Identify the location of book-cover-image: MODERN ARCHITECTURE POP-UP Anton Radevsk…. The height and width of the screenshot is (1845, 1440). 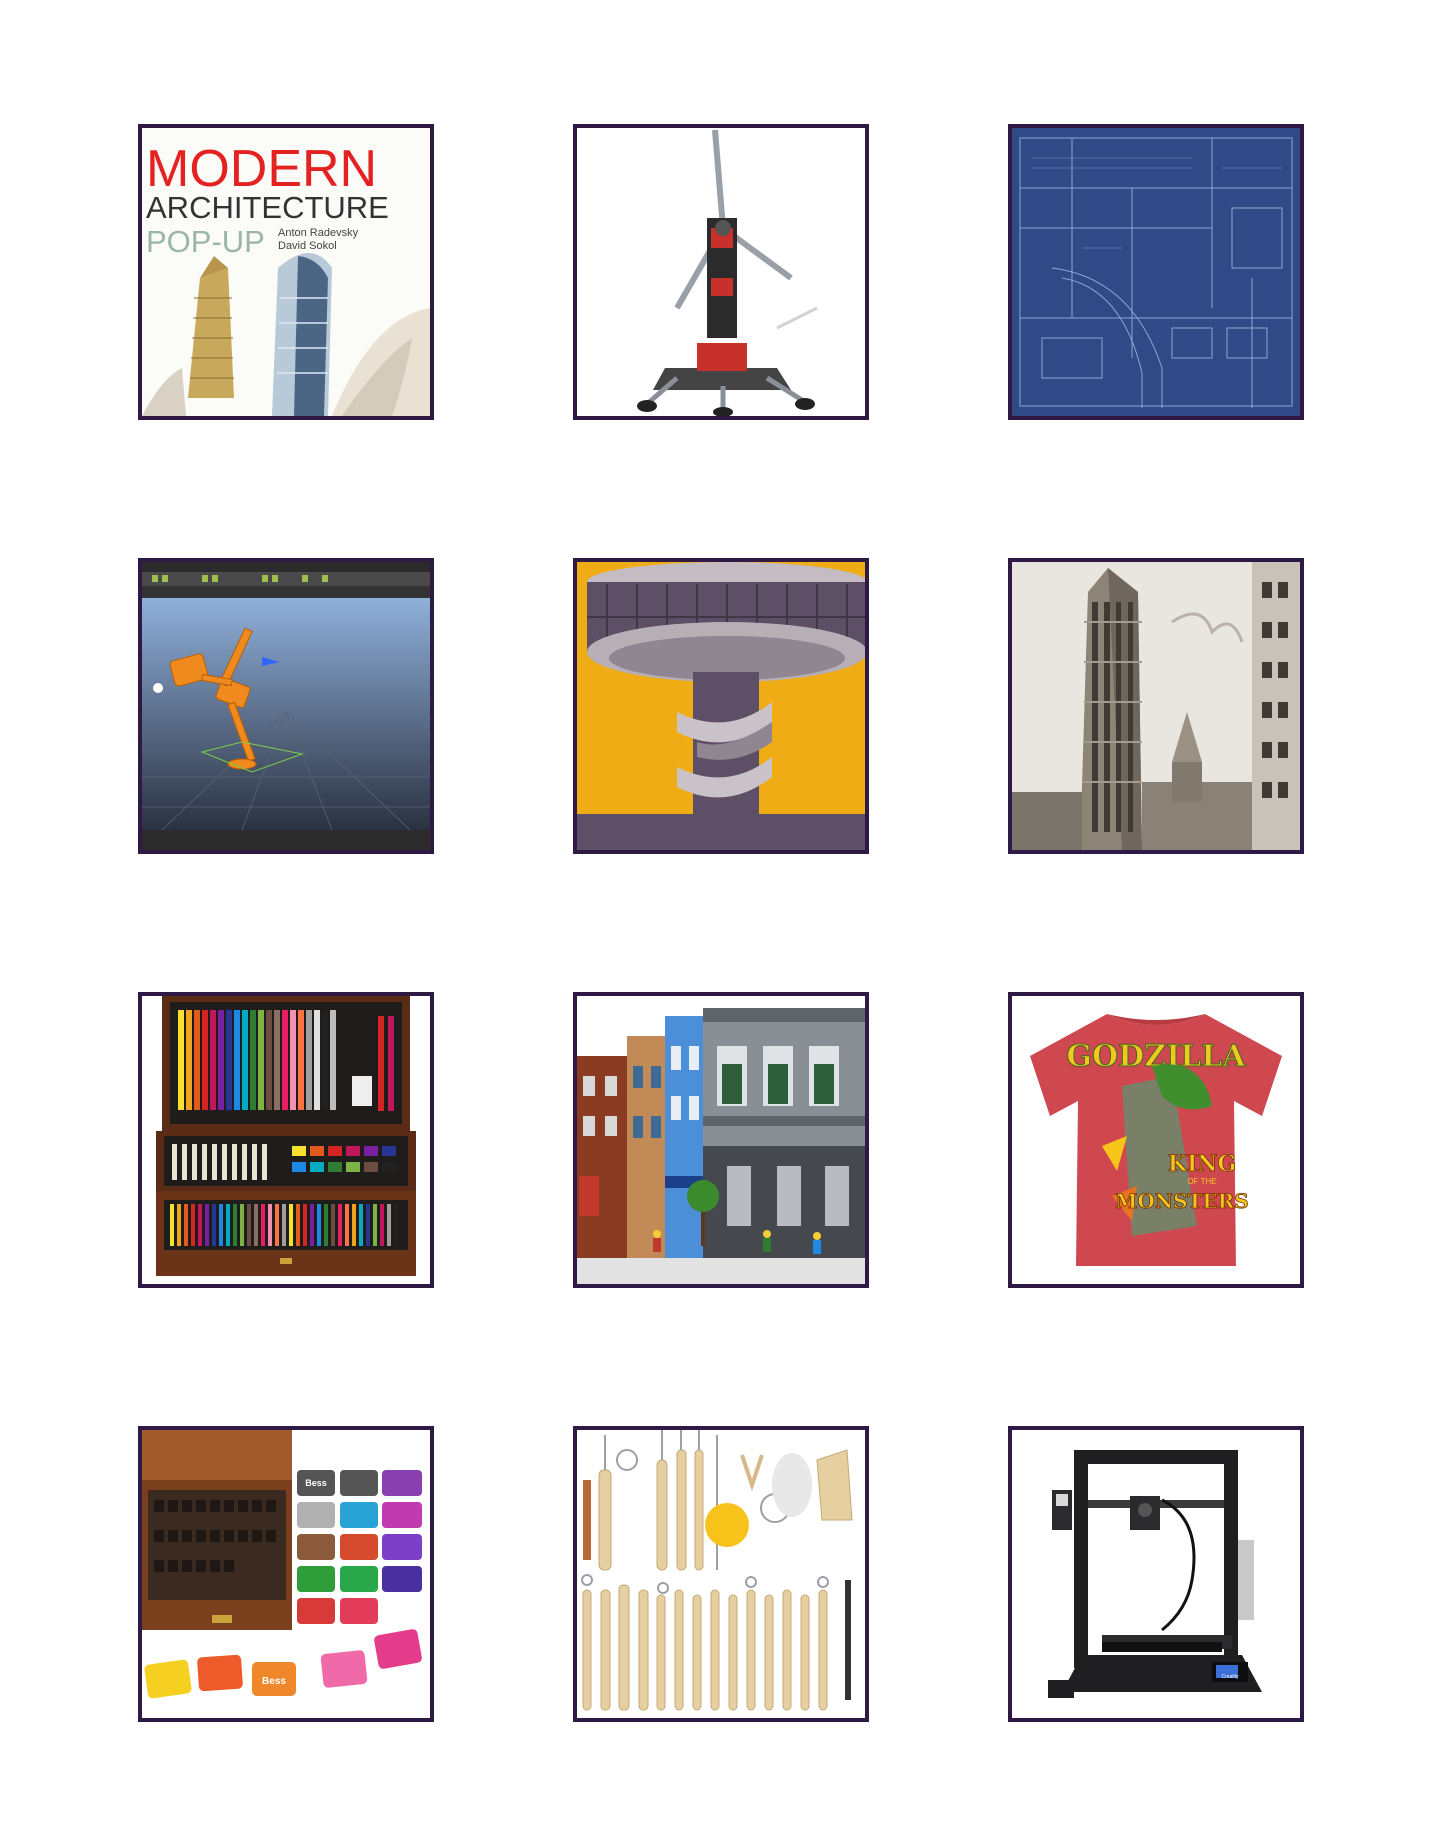
(286, 272).